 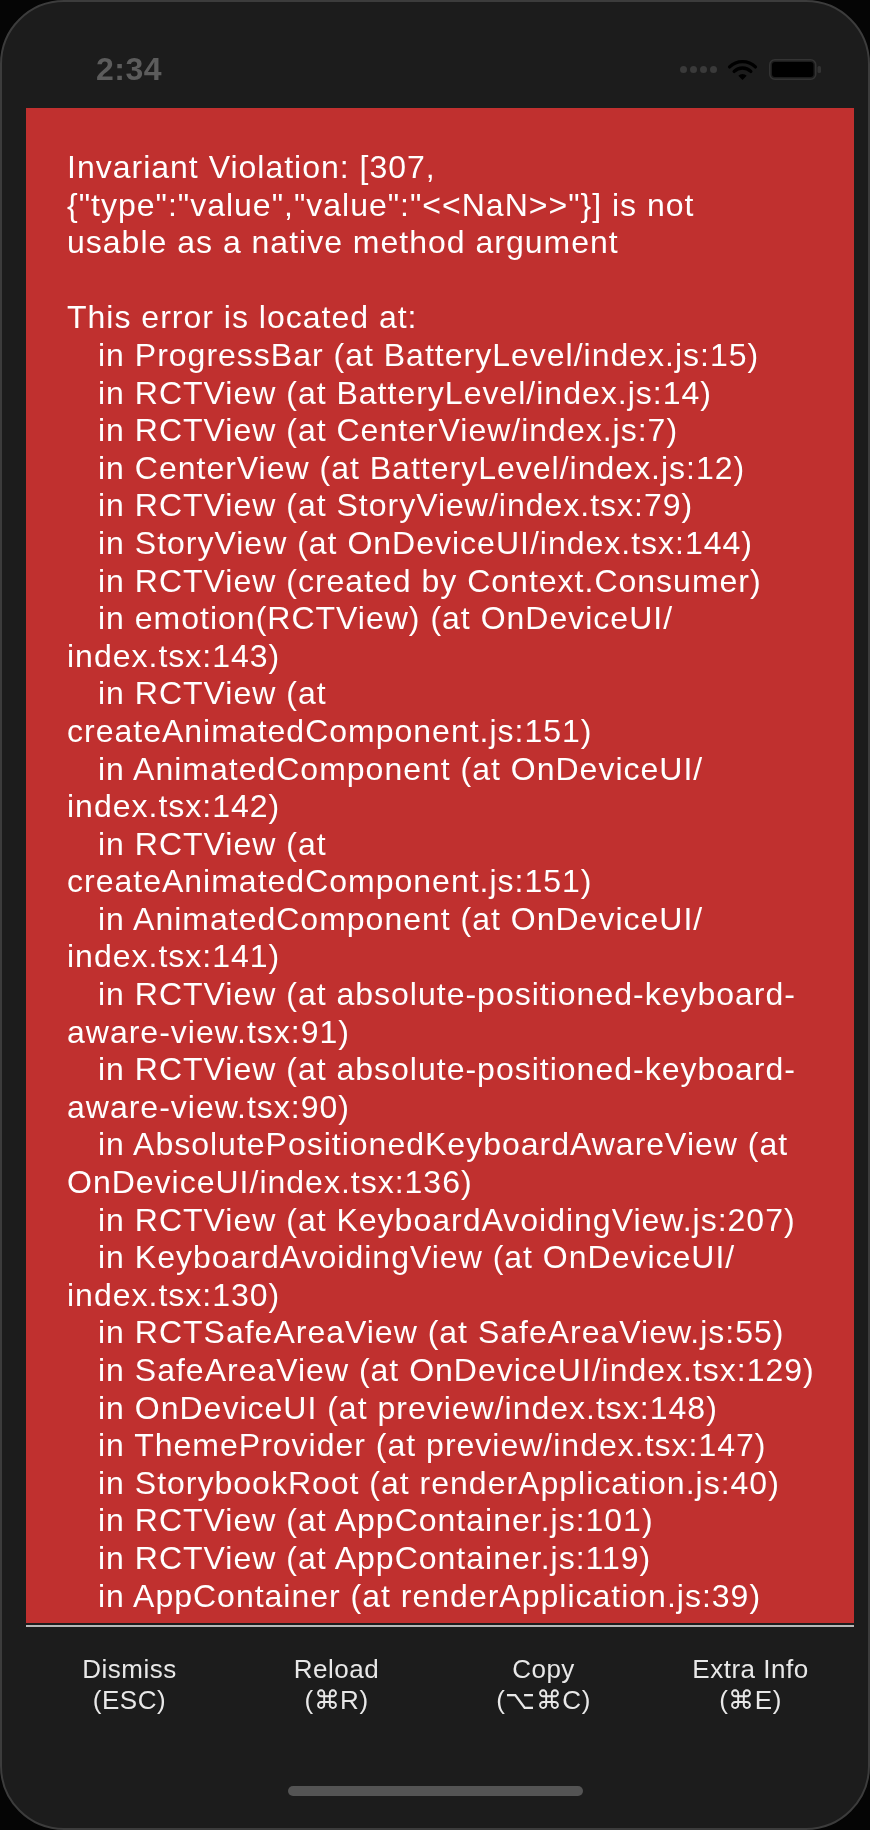 What do you see at coordinates (429, 1596) in the screenshot?
I see `stack-trace-line: in AppContainer (at renderApplication.js:39)` at bounding box center [429, 1596].